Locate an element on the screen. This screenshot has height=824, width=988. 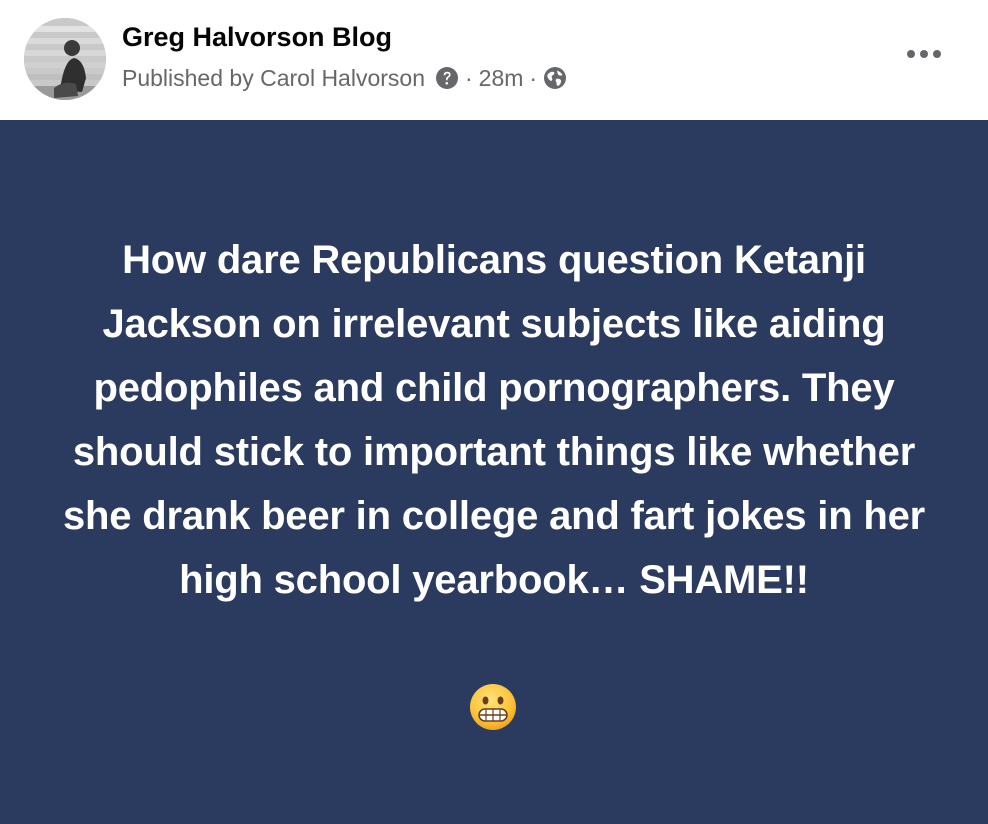
post-meta: Published by Carol Halvorson · 28m · is located at coordinates (344, 78).